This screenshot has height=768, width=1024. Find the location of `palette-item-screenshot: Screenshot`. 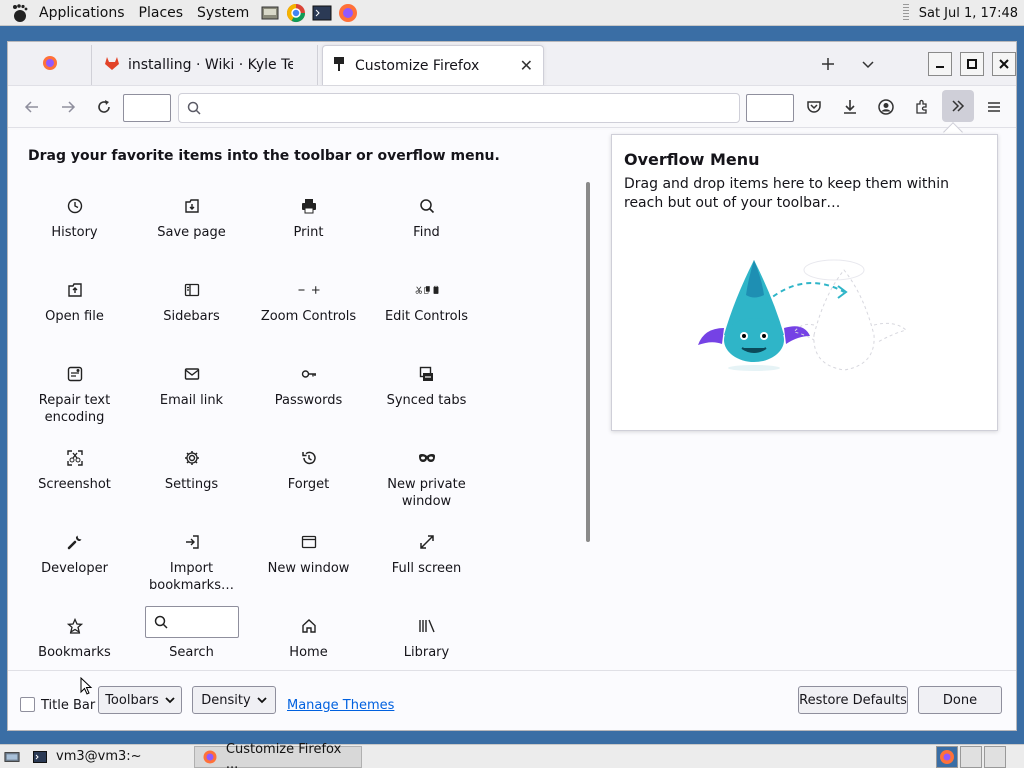

palette-item-screenshot: Screenshot is located at coordinates (74, 482).